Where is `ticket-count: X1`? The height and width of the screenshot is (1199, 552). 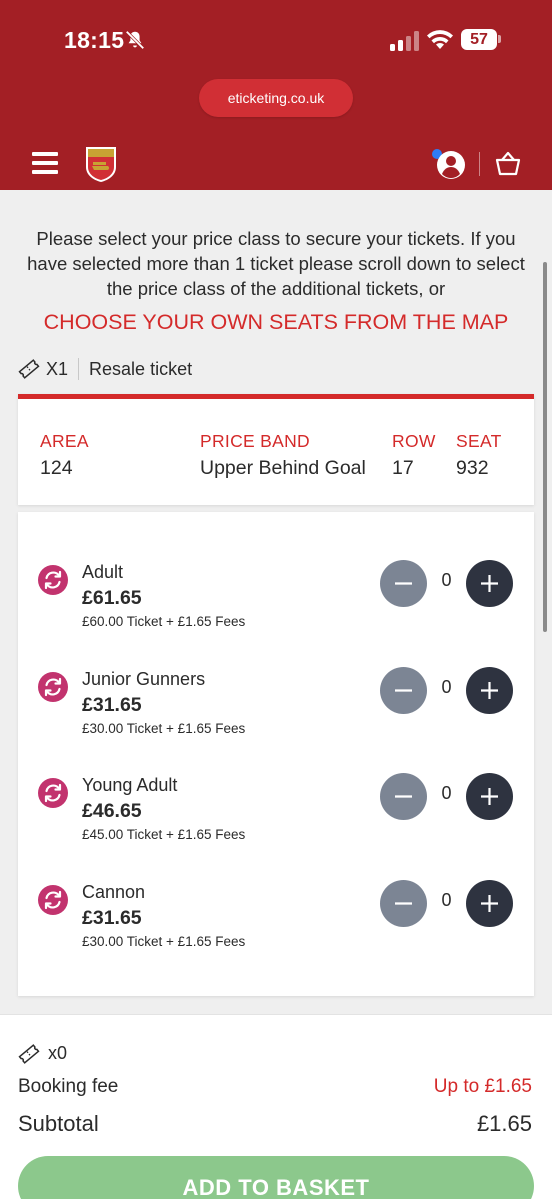
ticket-count: X1 is located at coordinates (57, 368).